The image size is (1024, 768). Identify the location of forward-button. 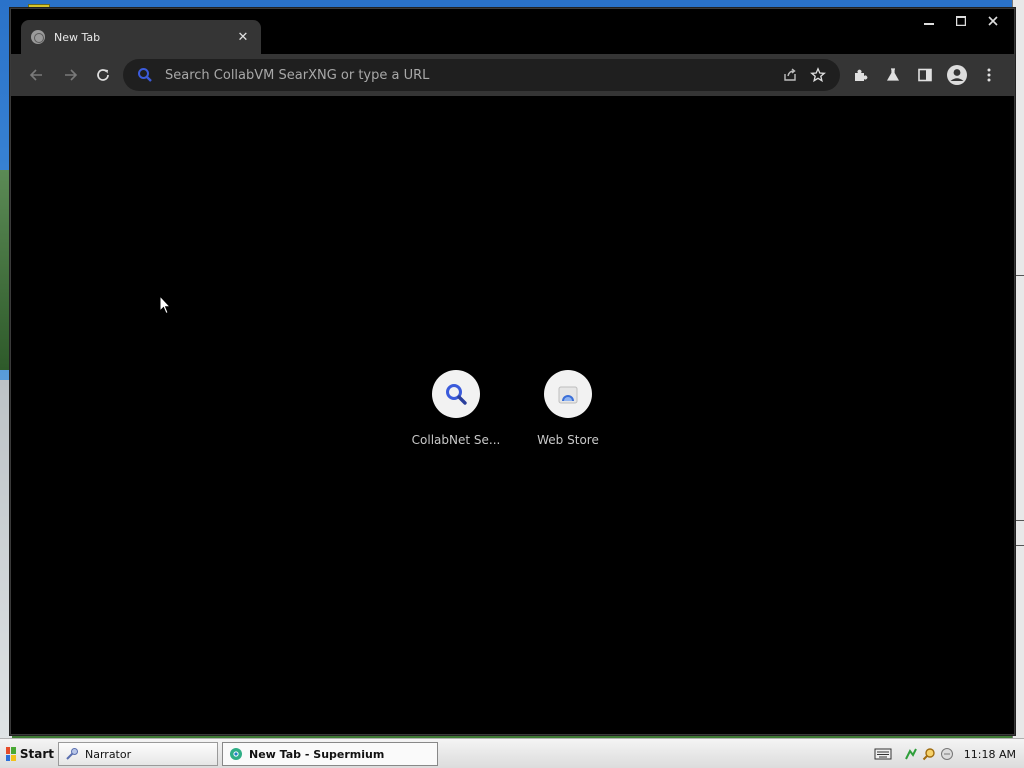
(70, 75).